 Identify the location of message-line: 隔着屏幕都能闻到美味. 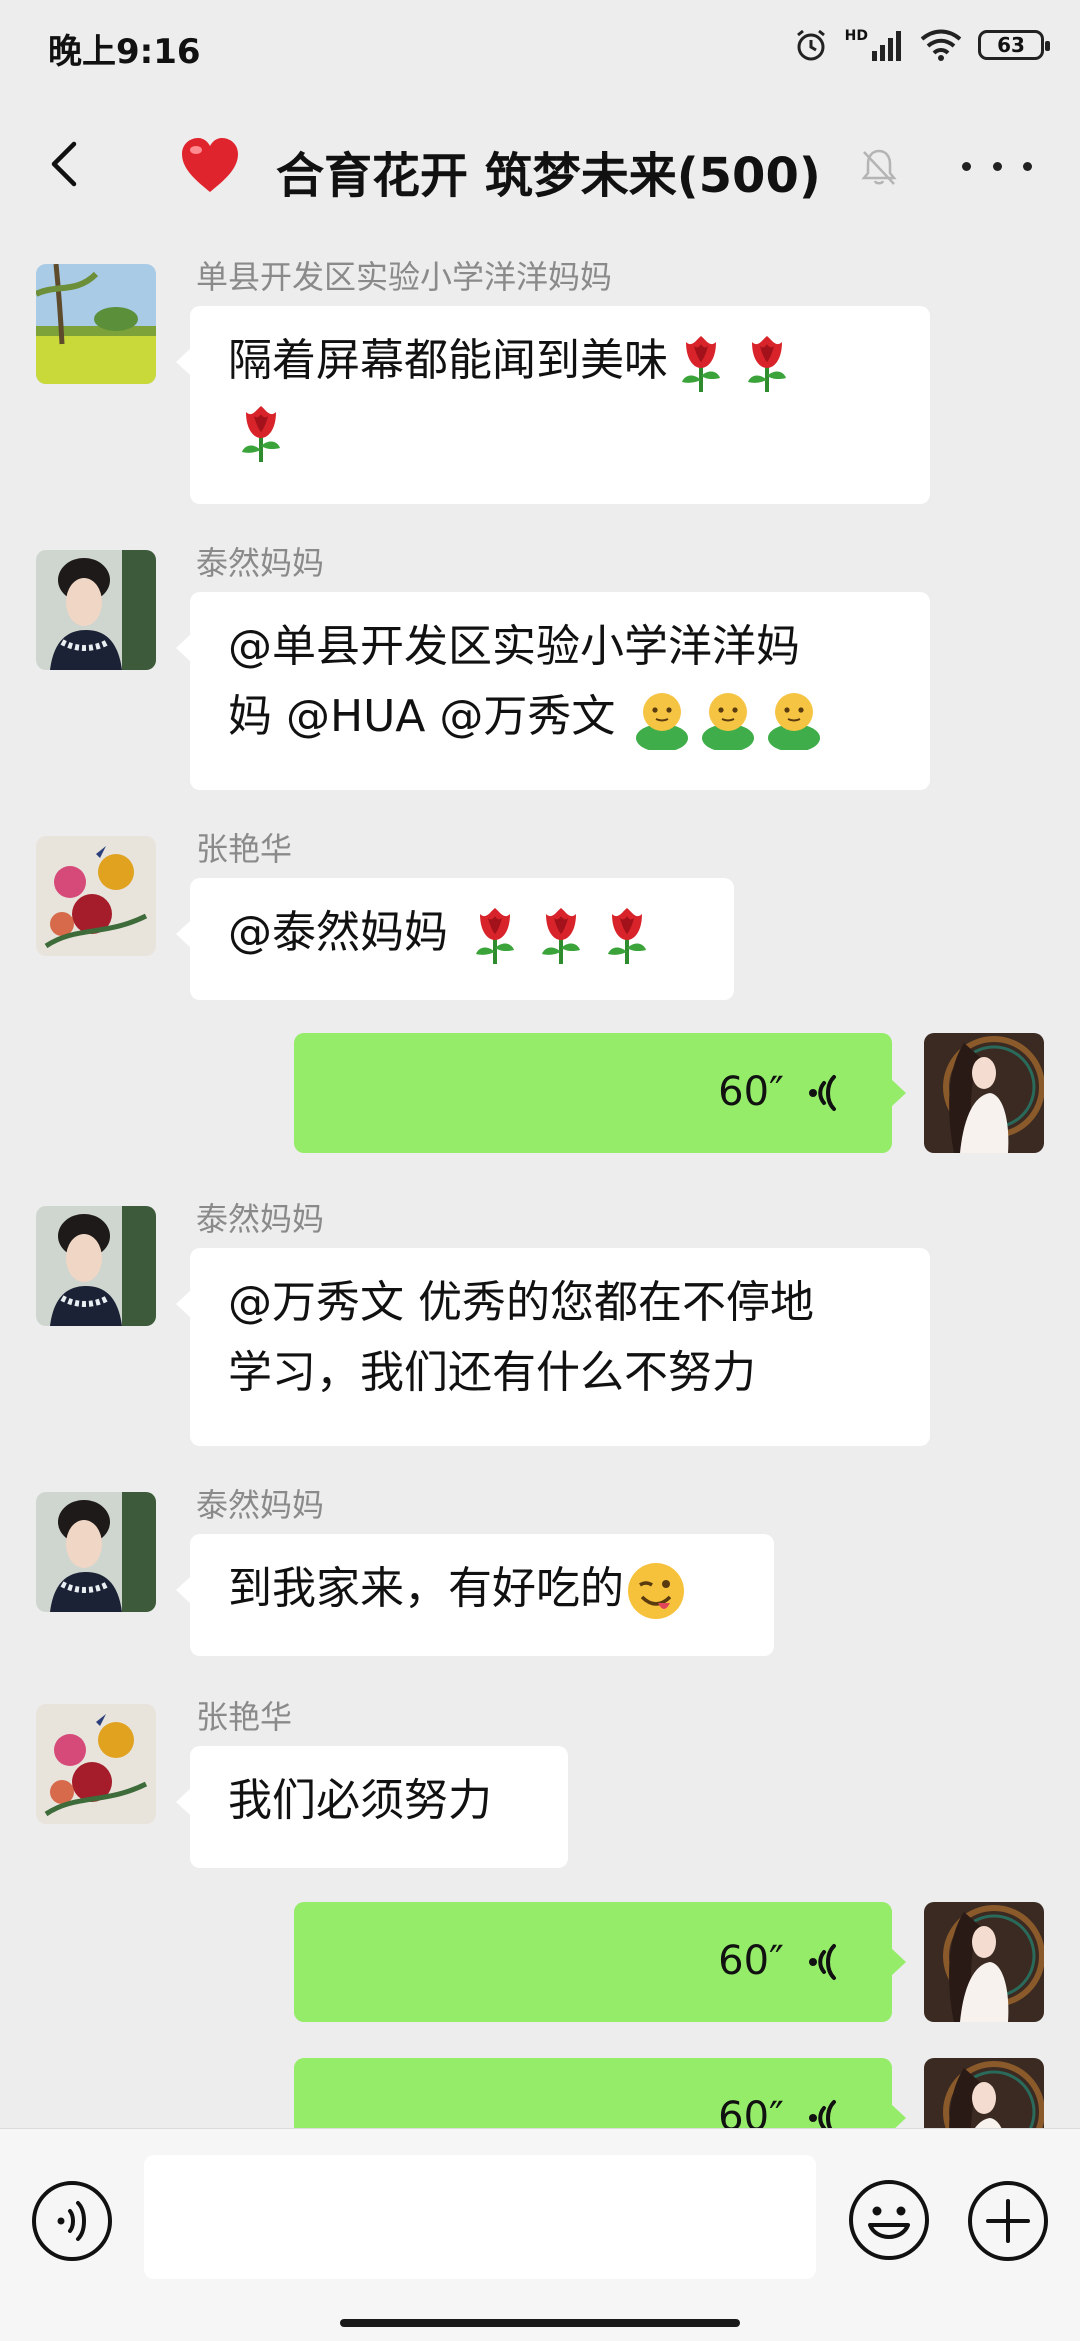
(560, 361).